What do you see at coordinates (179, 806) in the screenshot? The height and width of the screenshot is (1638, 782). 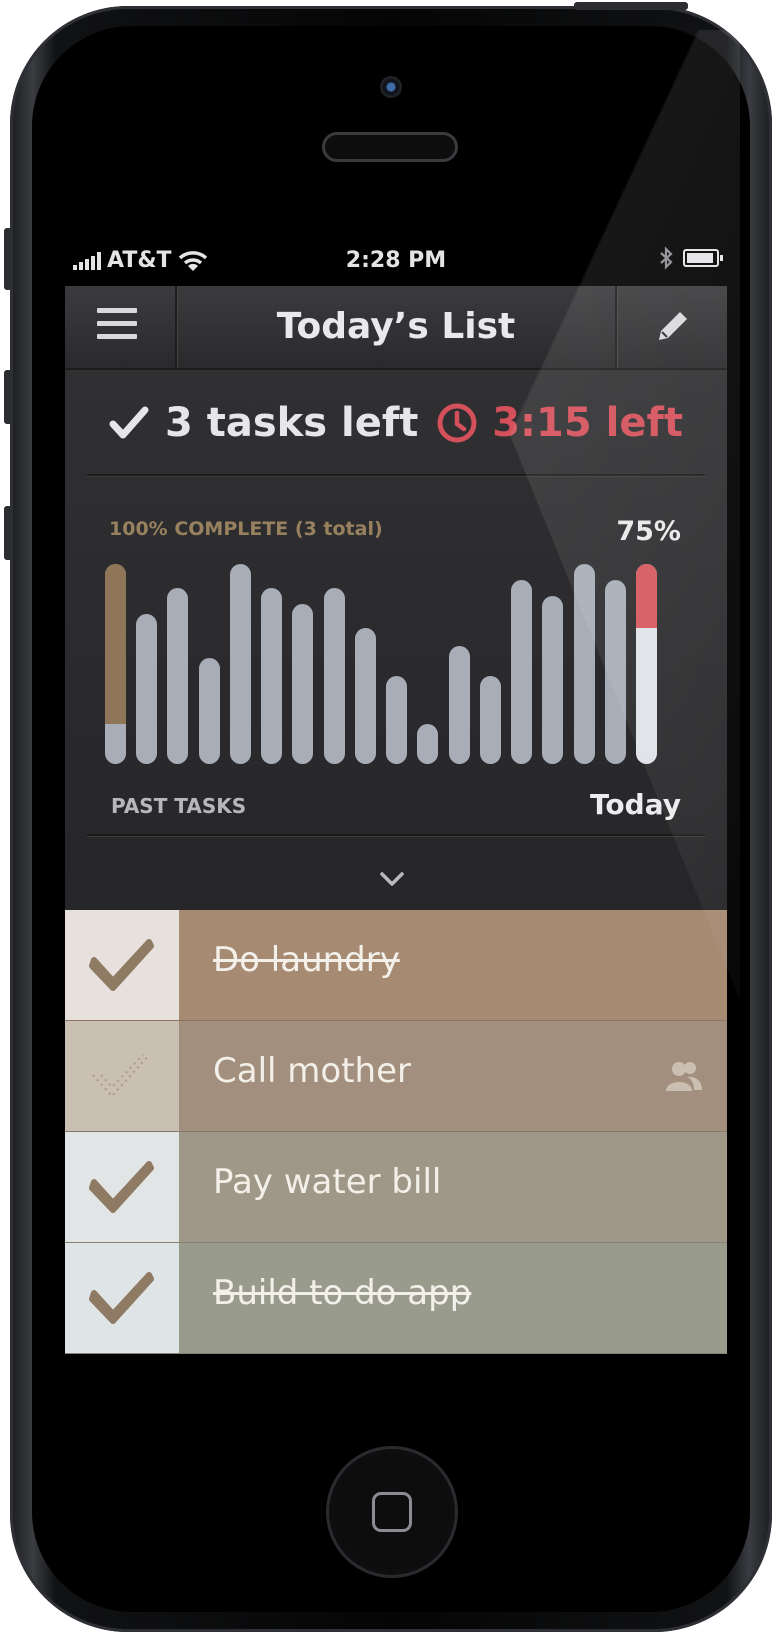 I see `past-tasks-label: PAST TASKS` at bounding box center [179, 806].